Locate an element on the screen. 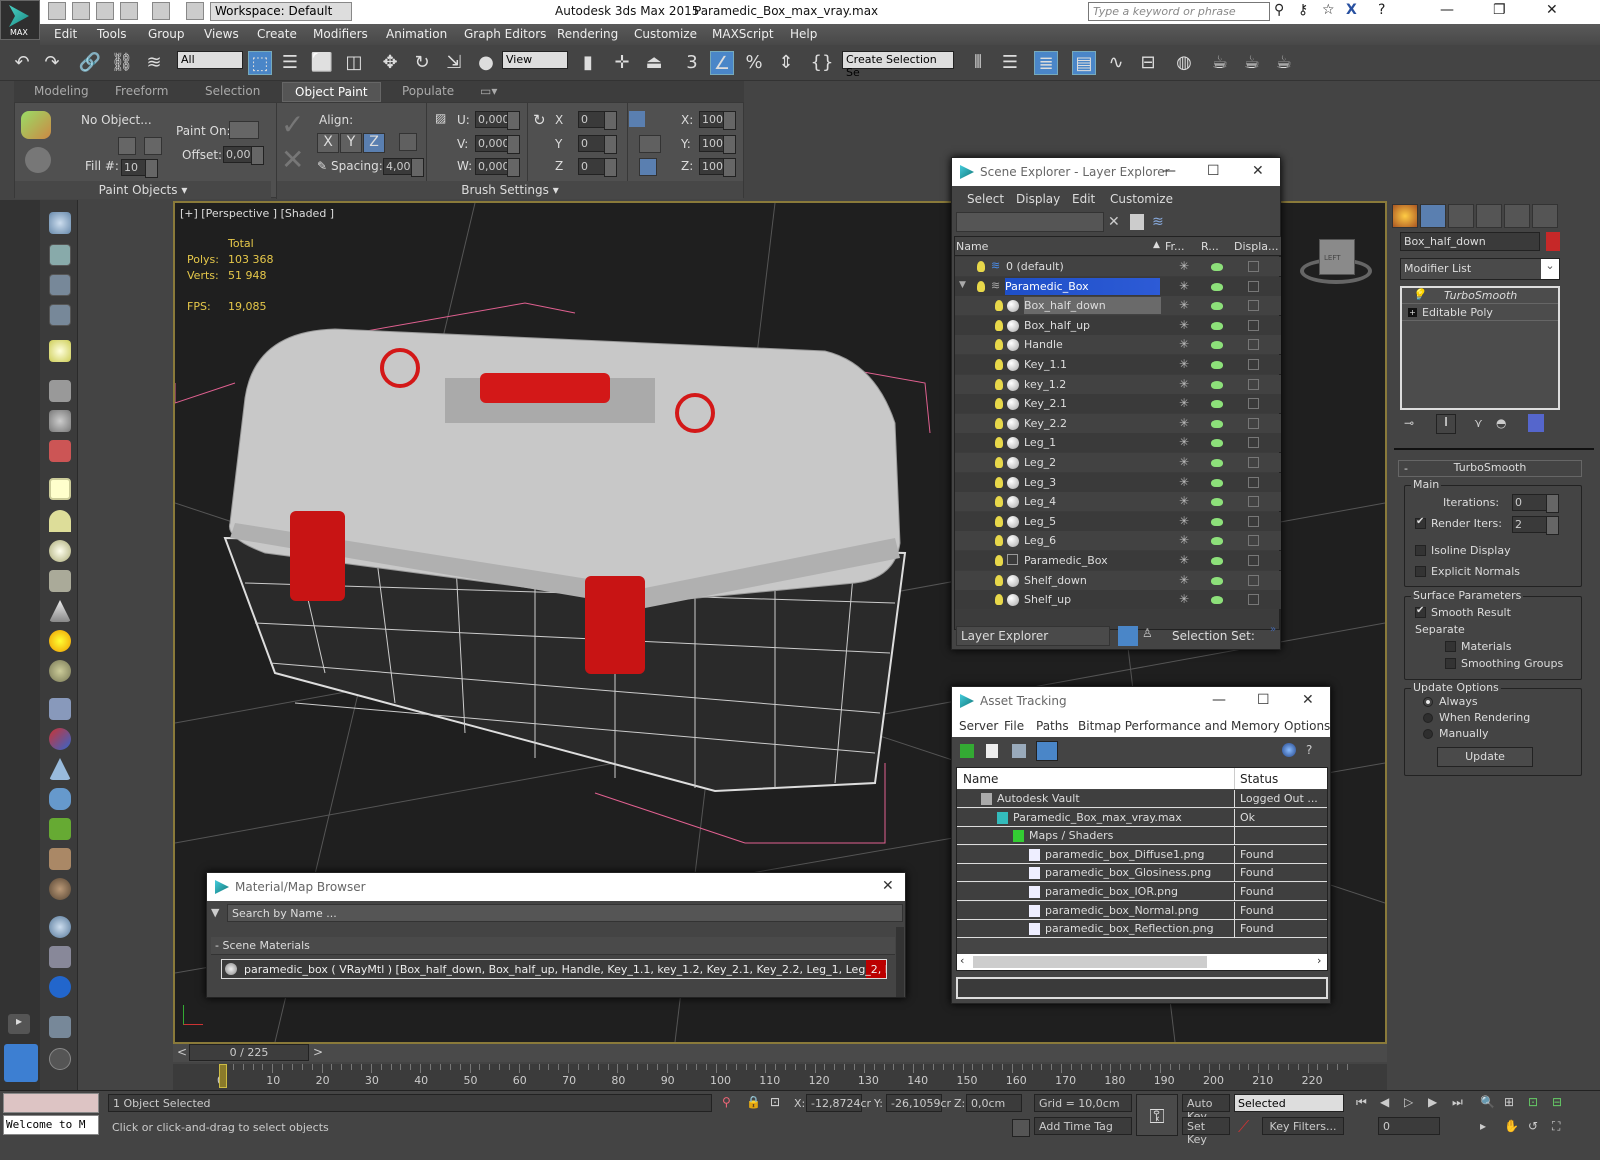  clear-search-icon: ✕ is located at coordinates (1114, 222).